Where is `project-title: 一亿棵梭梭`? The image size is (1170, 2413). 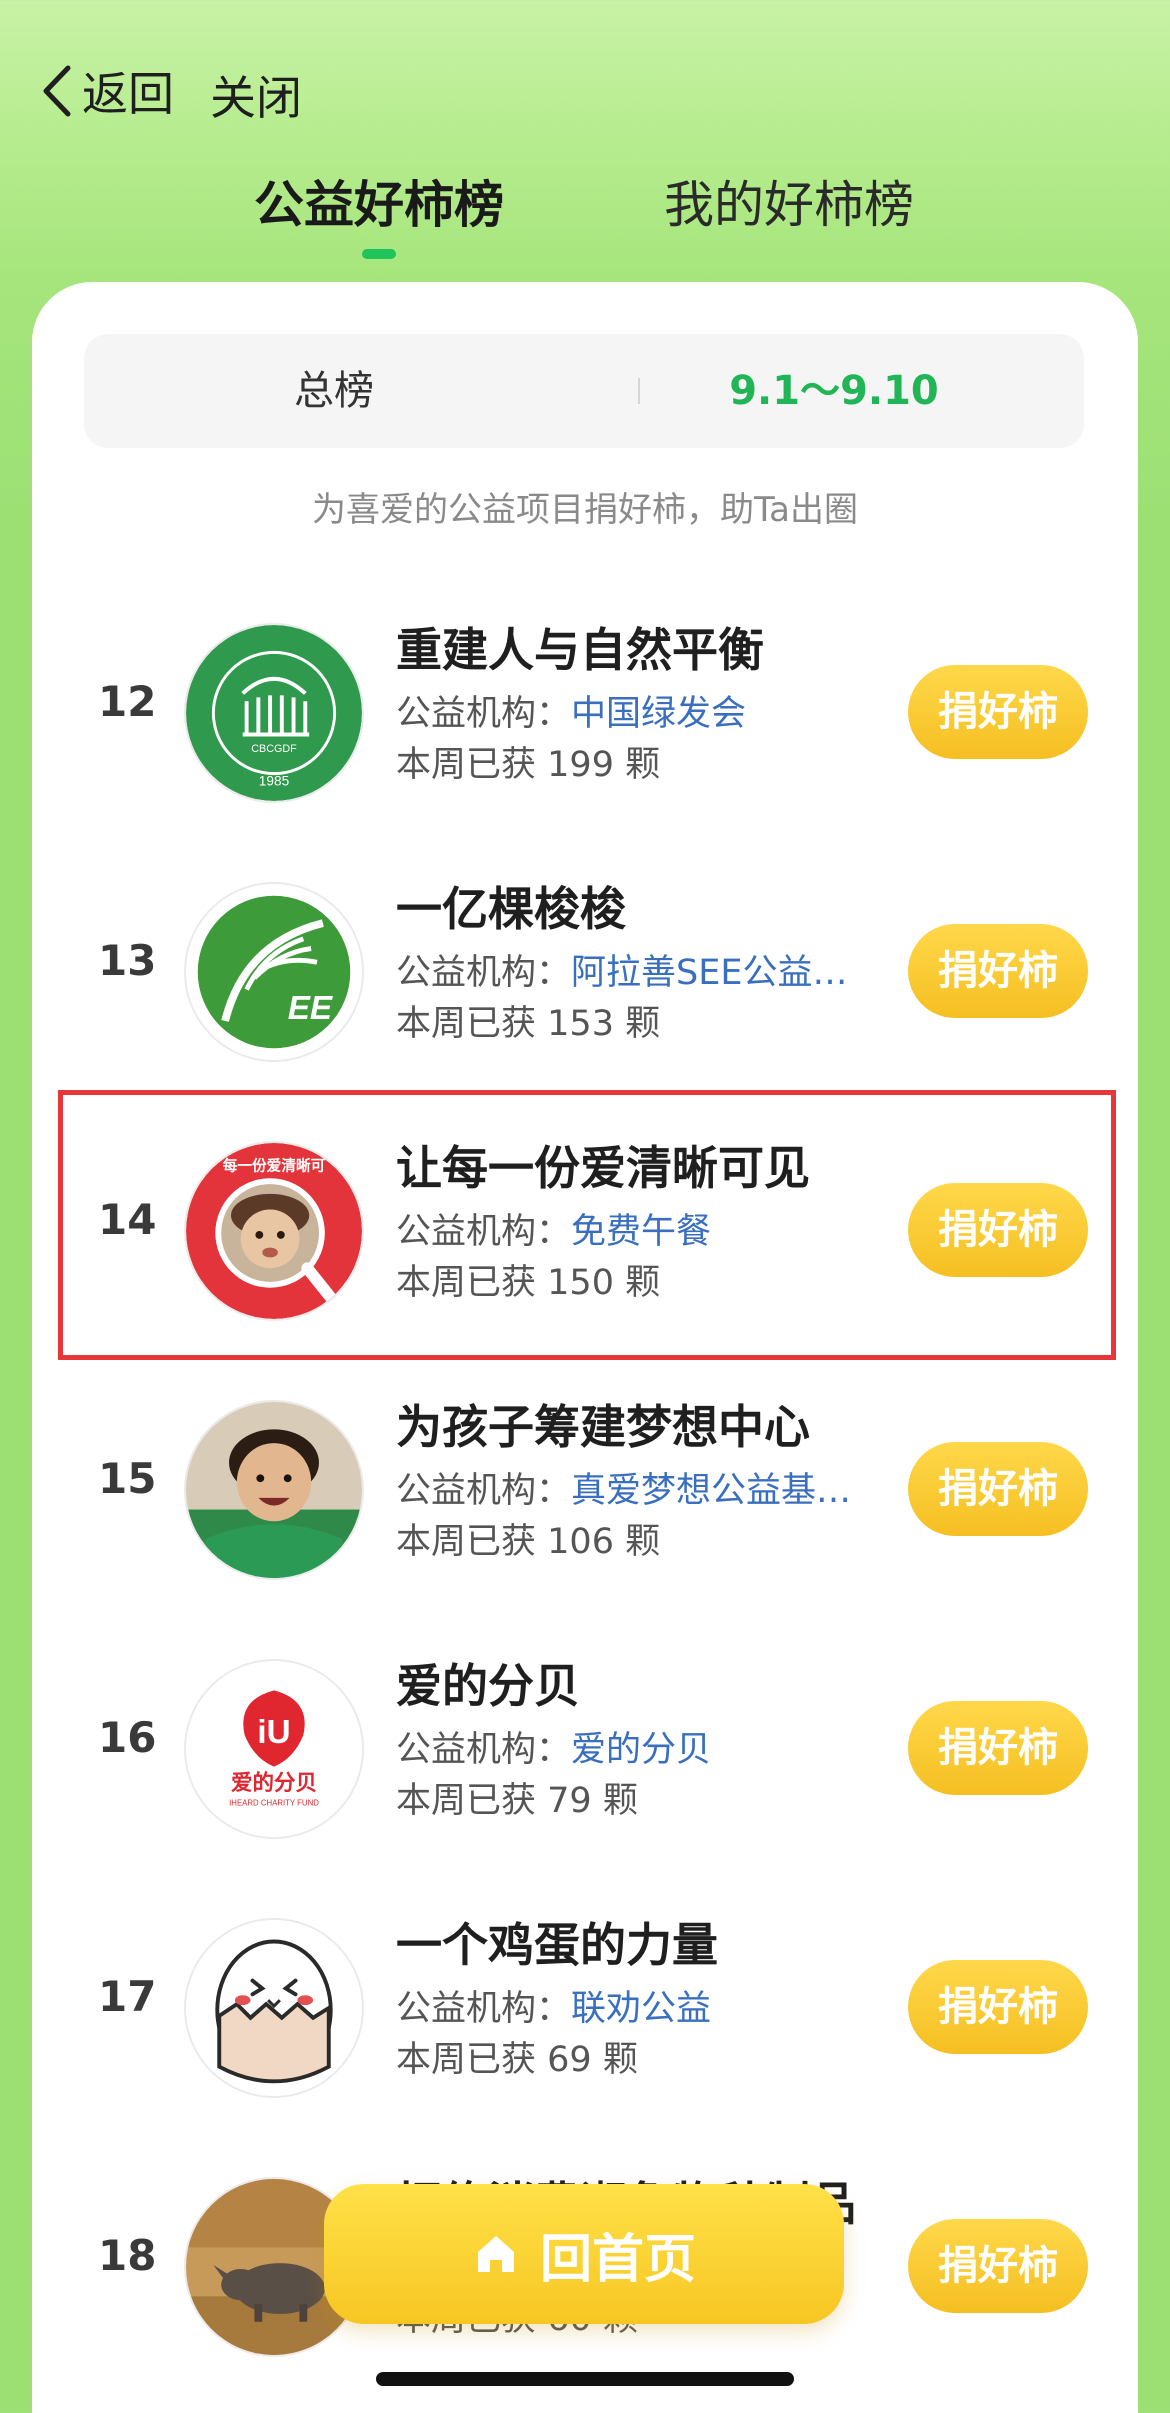 project-title: 一亿棵梭梭 is located at coordinates (511, 909).